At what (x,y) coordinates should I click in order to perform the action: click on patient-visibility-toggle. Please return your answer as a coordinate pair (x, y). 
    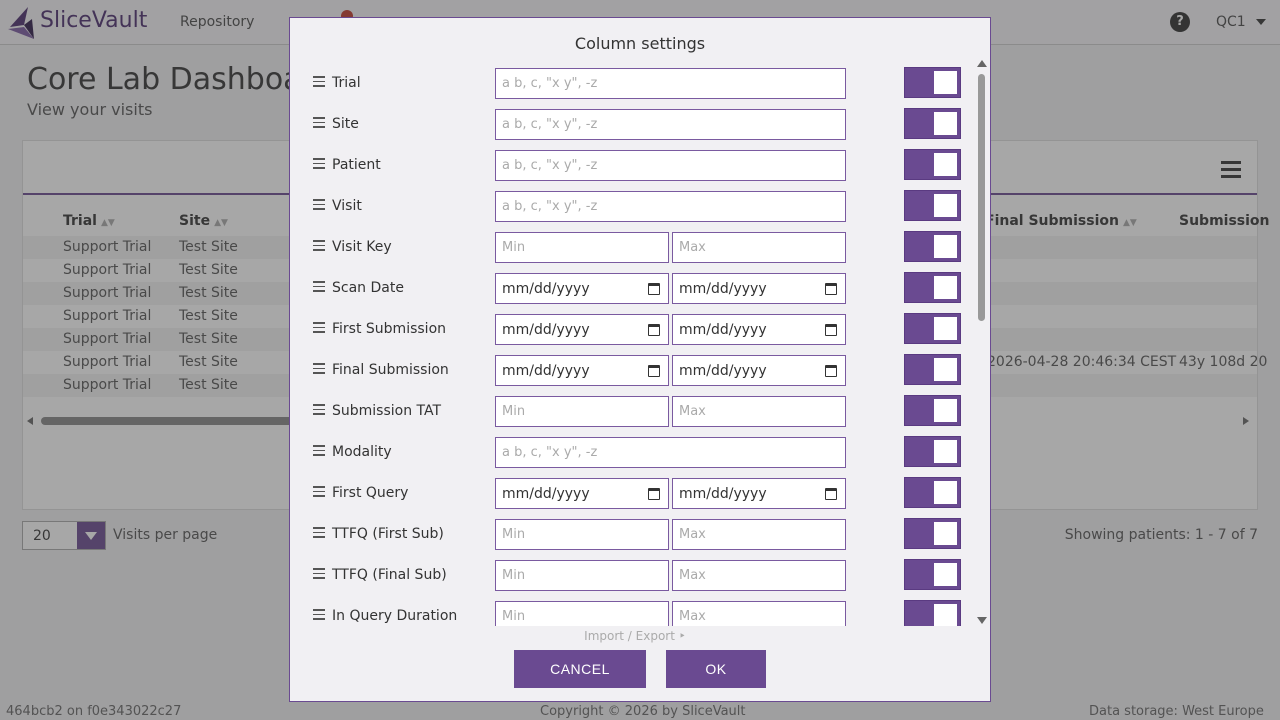
    Looking at the image, I should click on (932, 164).